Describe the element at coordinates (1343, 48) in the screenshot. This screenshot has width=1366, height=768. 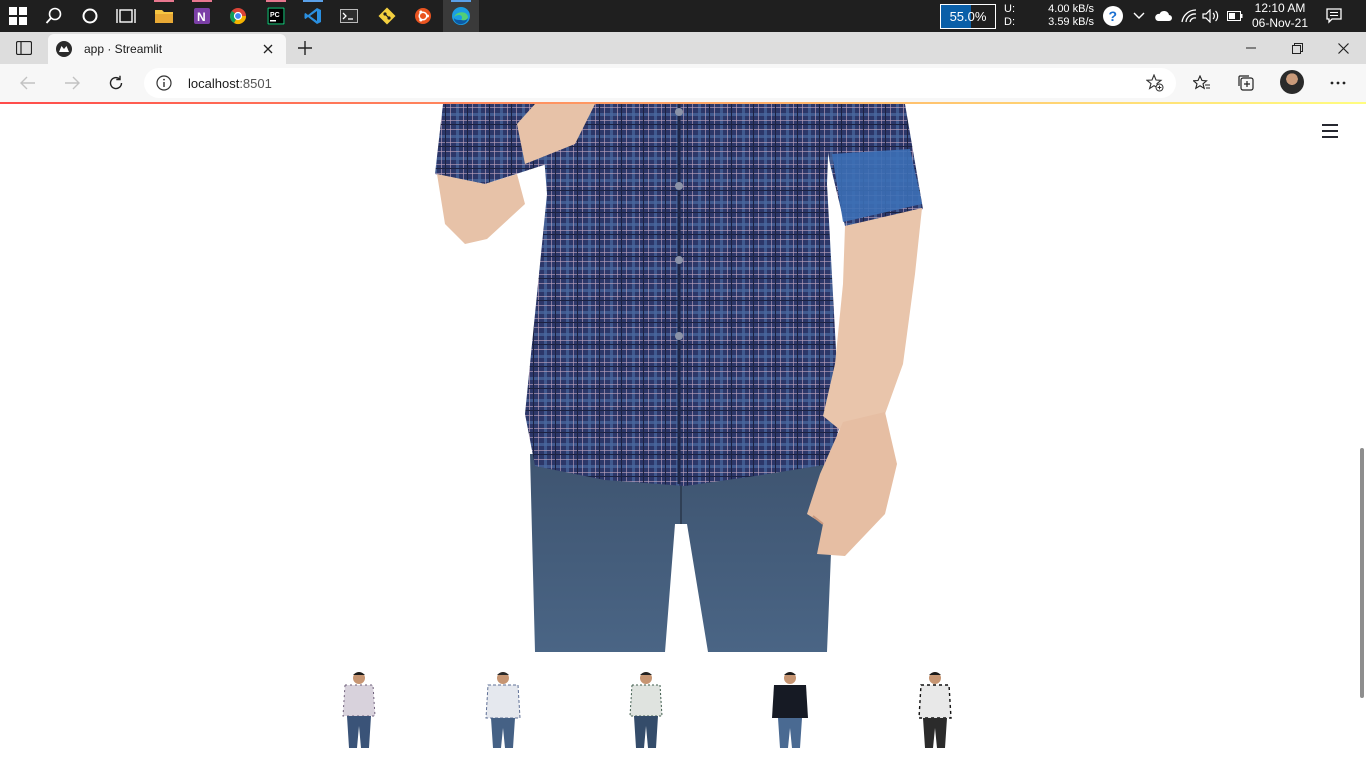
I see `close-window-icon` at that location.